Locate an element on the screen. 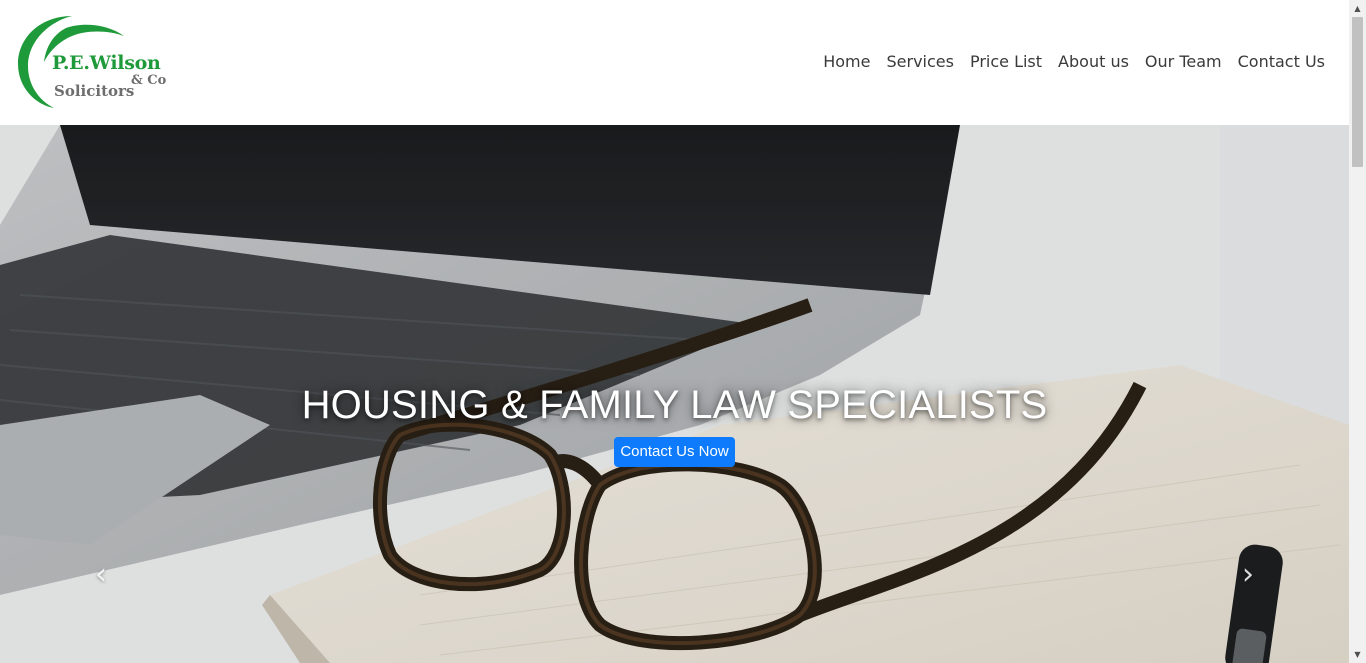  nav-home: Home is located at coordinates (846, 62).